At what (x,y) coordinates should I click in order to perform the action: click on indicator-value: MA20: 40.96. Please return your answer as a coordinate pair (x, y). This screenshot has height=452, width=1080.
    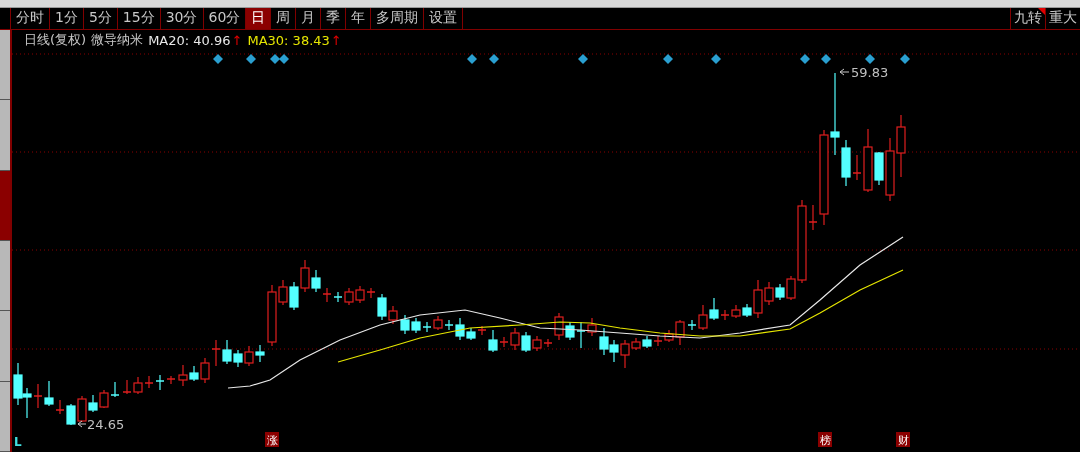
    Looking at the image, I should click on (189, 40).